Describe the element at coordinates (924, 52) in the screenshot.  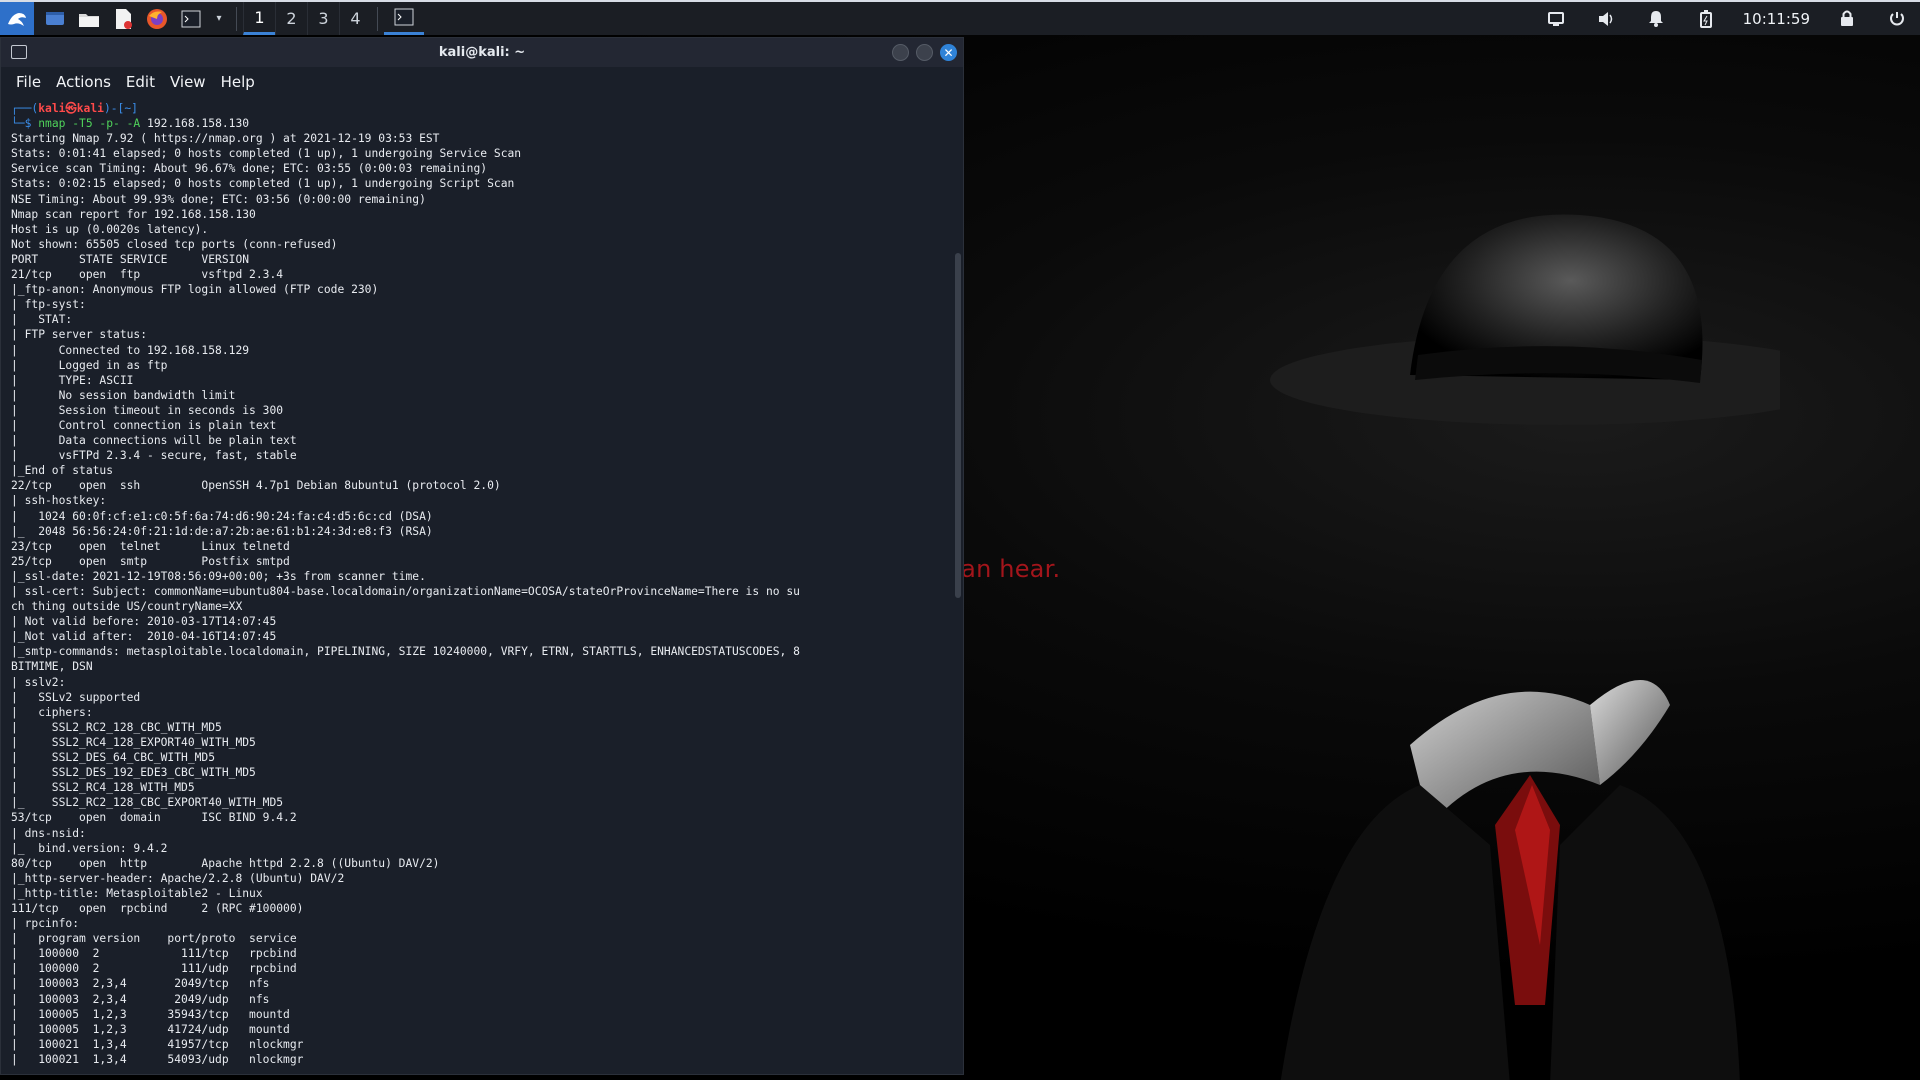
I see `maximize-button` at that location.